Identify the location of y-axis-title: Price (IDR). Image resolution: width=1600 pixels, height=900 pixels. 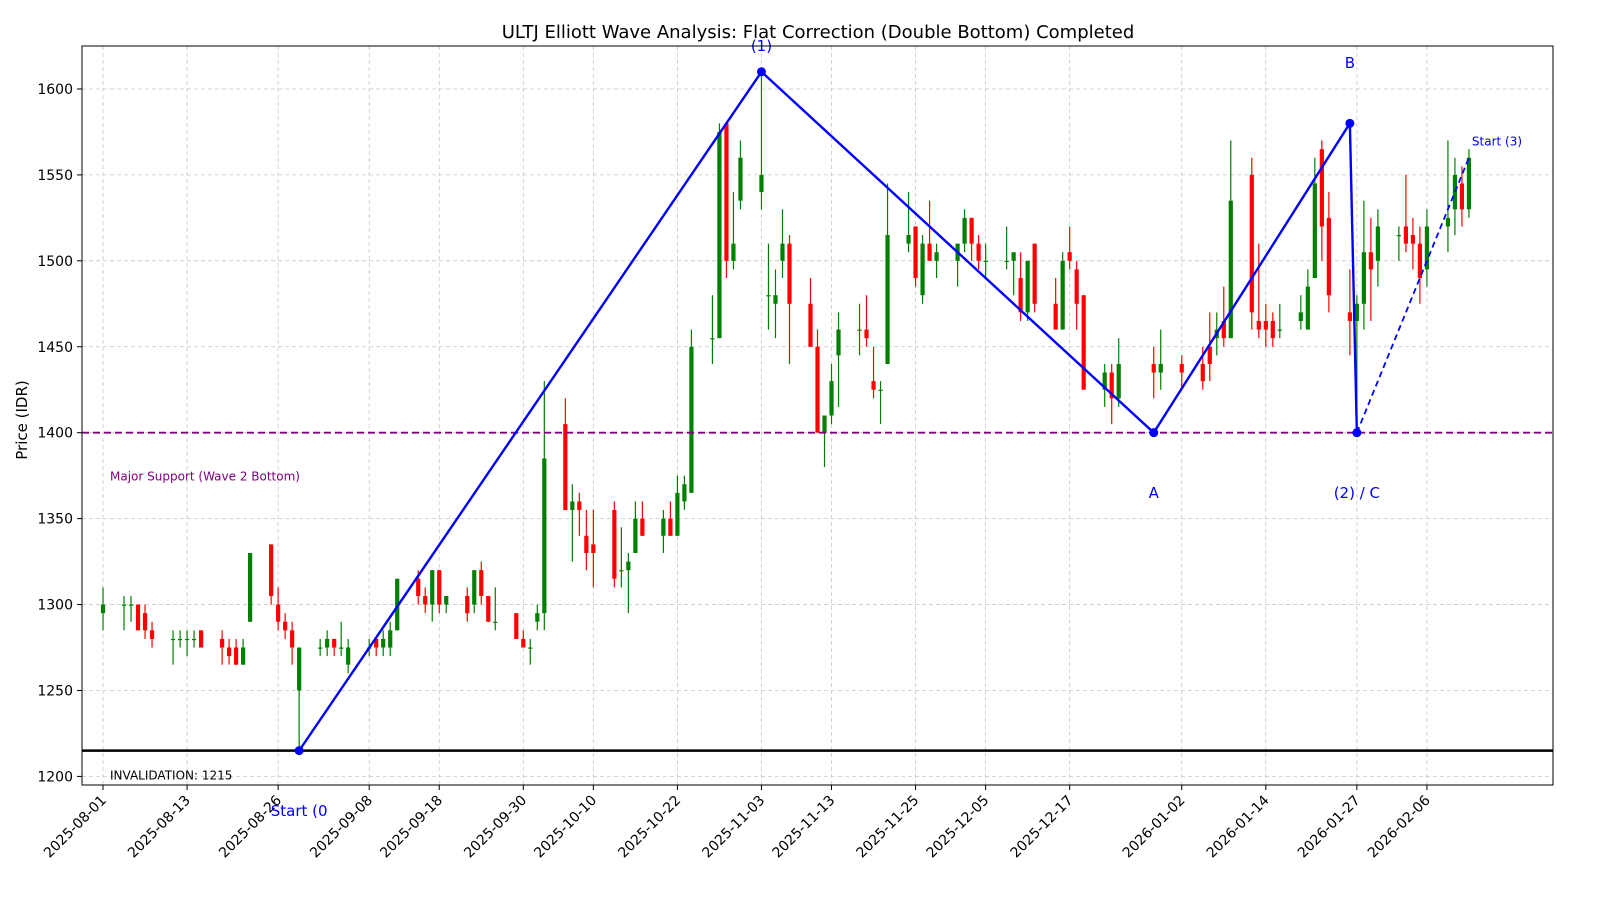
(22, 419).